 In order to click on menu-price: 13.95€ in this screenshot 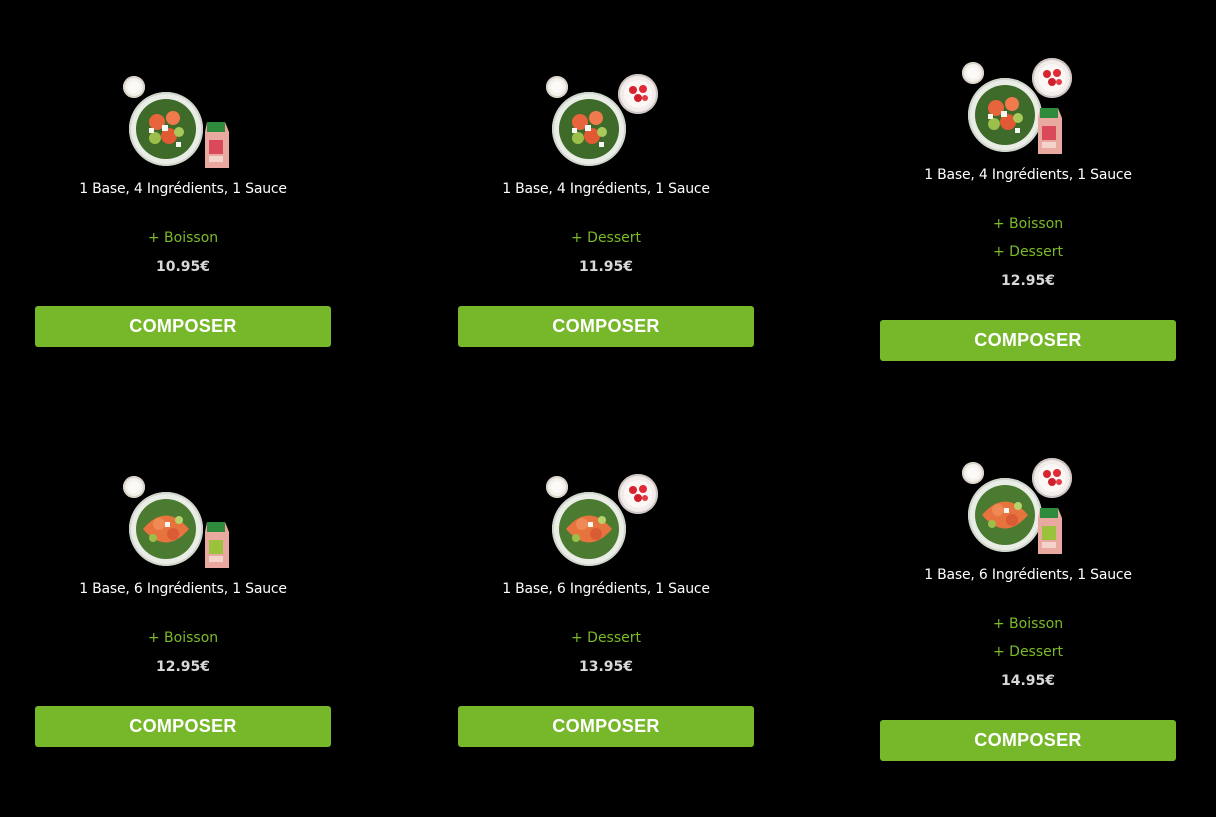, I will do `click(606, 667)`.